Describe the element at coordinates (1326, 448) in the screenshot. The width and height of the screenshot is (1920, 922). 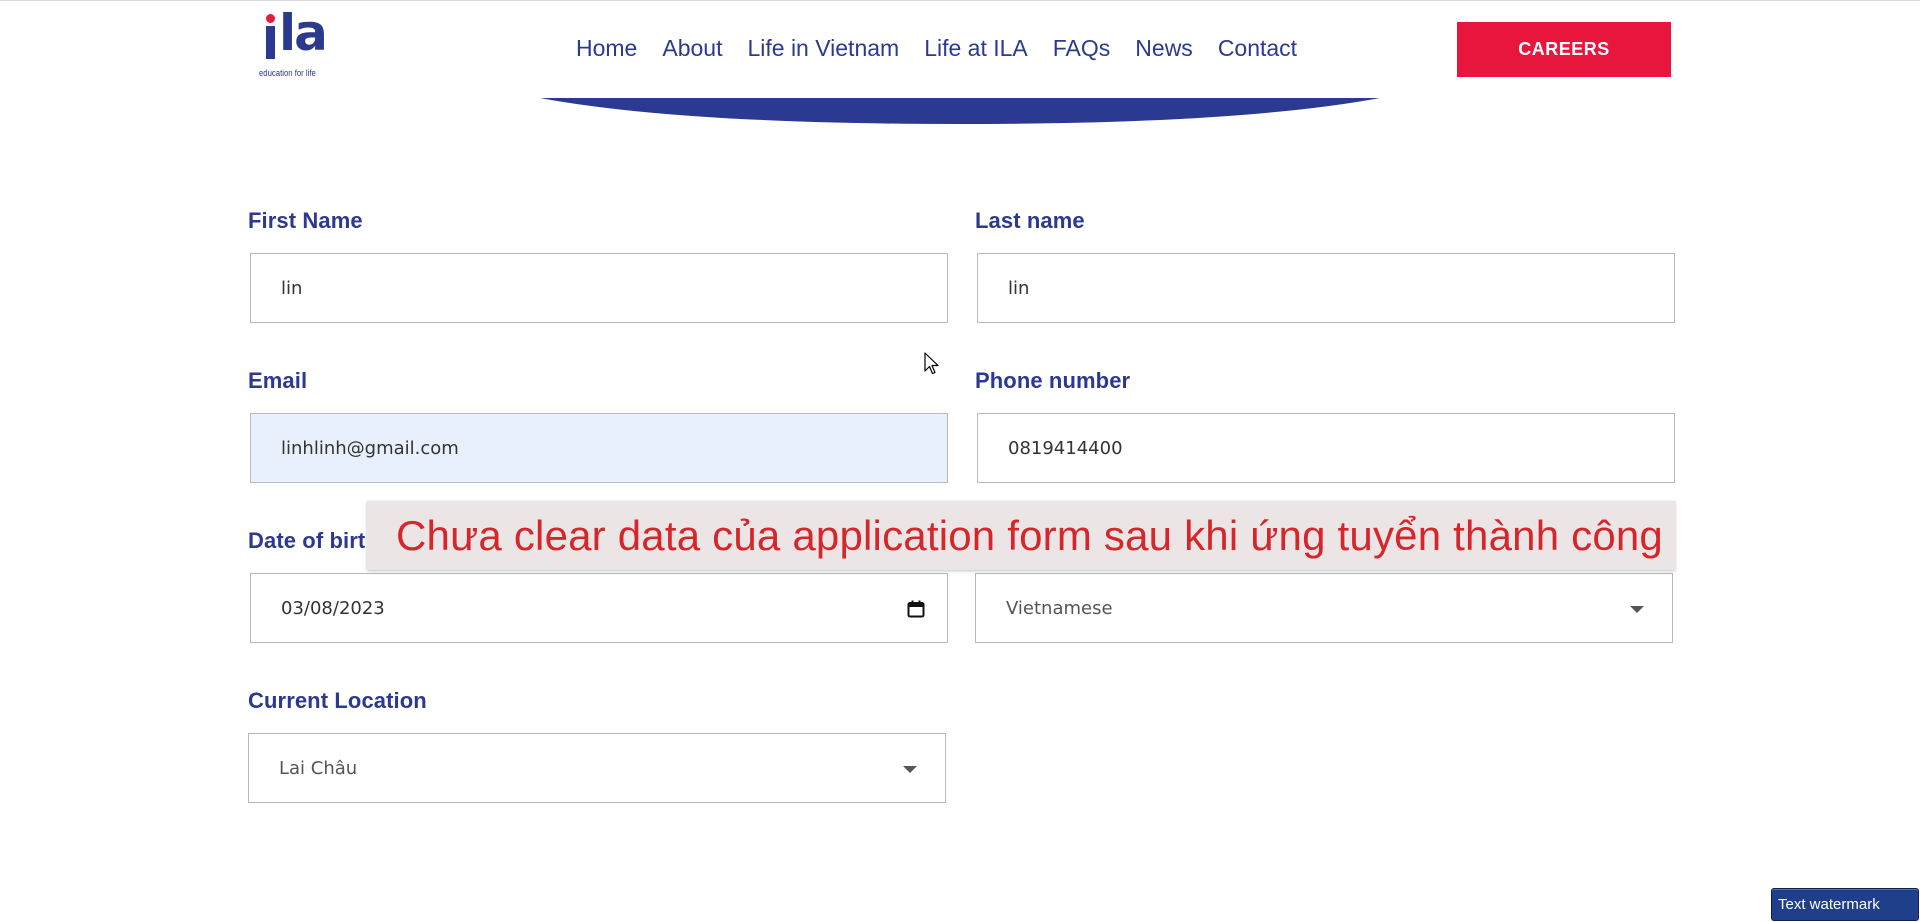
I see `phone-input: 0819414400` at that location.